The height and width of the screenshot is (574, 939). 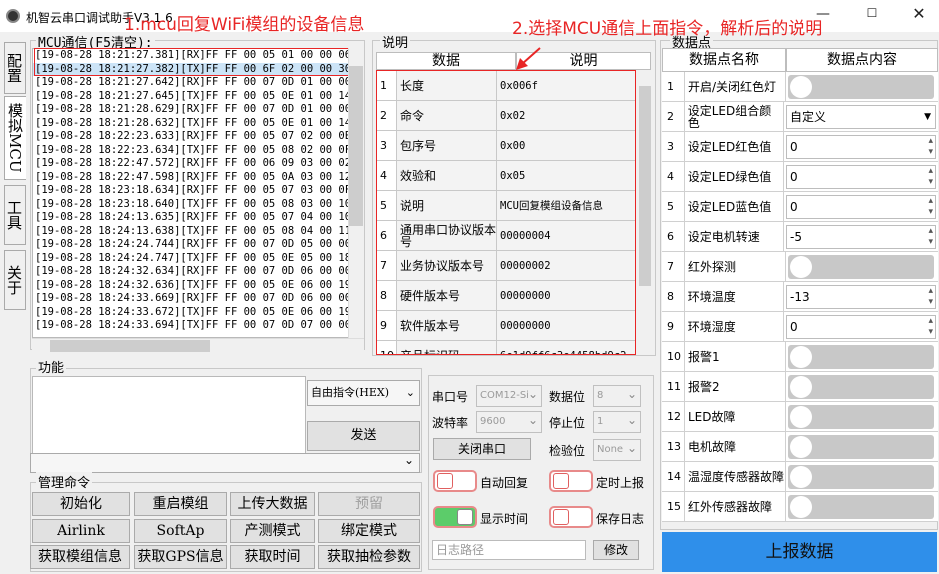 I want to click on log-hscroll-thumb, so click(x=130, y=346).